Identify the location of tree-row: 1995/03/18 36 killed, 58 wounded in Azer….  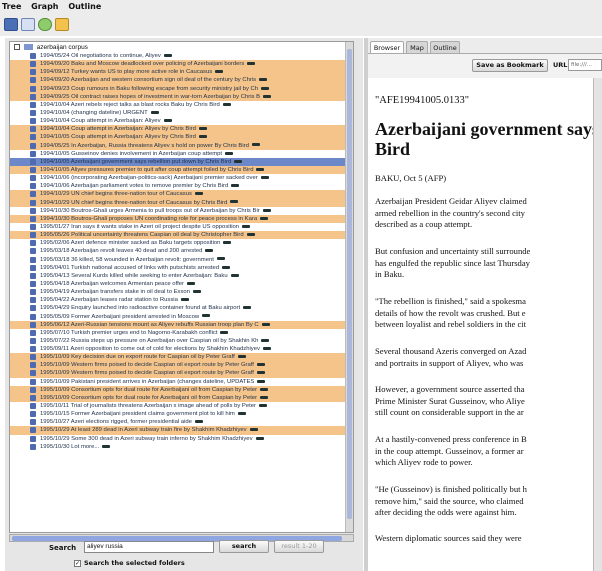
(181, 260).